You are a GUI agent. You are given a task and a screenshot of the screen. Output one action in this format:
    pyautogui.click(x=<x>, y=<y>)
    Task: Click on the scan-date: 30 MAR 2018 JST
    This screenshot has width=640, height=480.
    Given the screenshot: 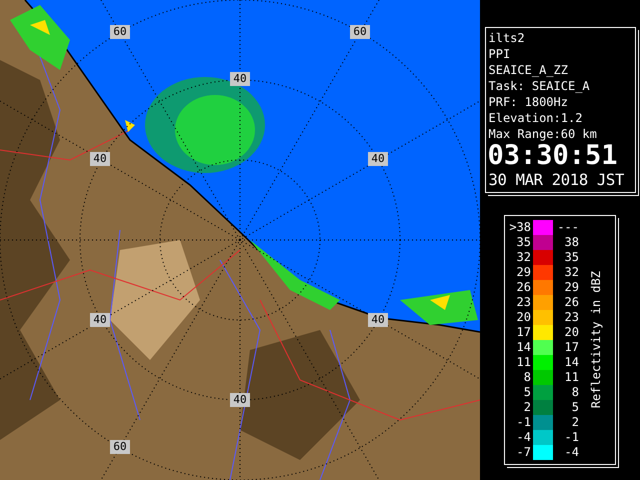 What is the action you would take?
    pyautogui.click(x=556, y=180)
    